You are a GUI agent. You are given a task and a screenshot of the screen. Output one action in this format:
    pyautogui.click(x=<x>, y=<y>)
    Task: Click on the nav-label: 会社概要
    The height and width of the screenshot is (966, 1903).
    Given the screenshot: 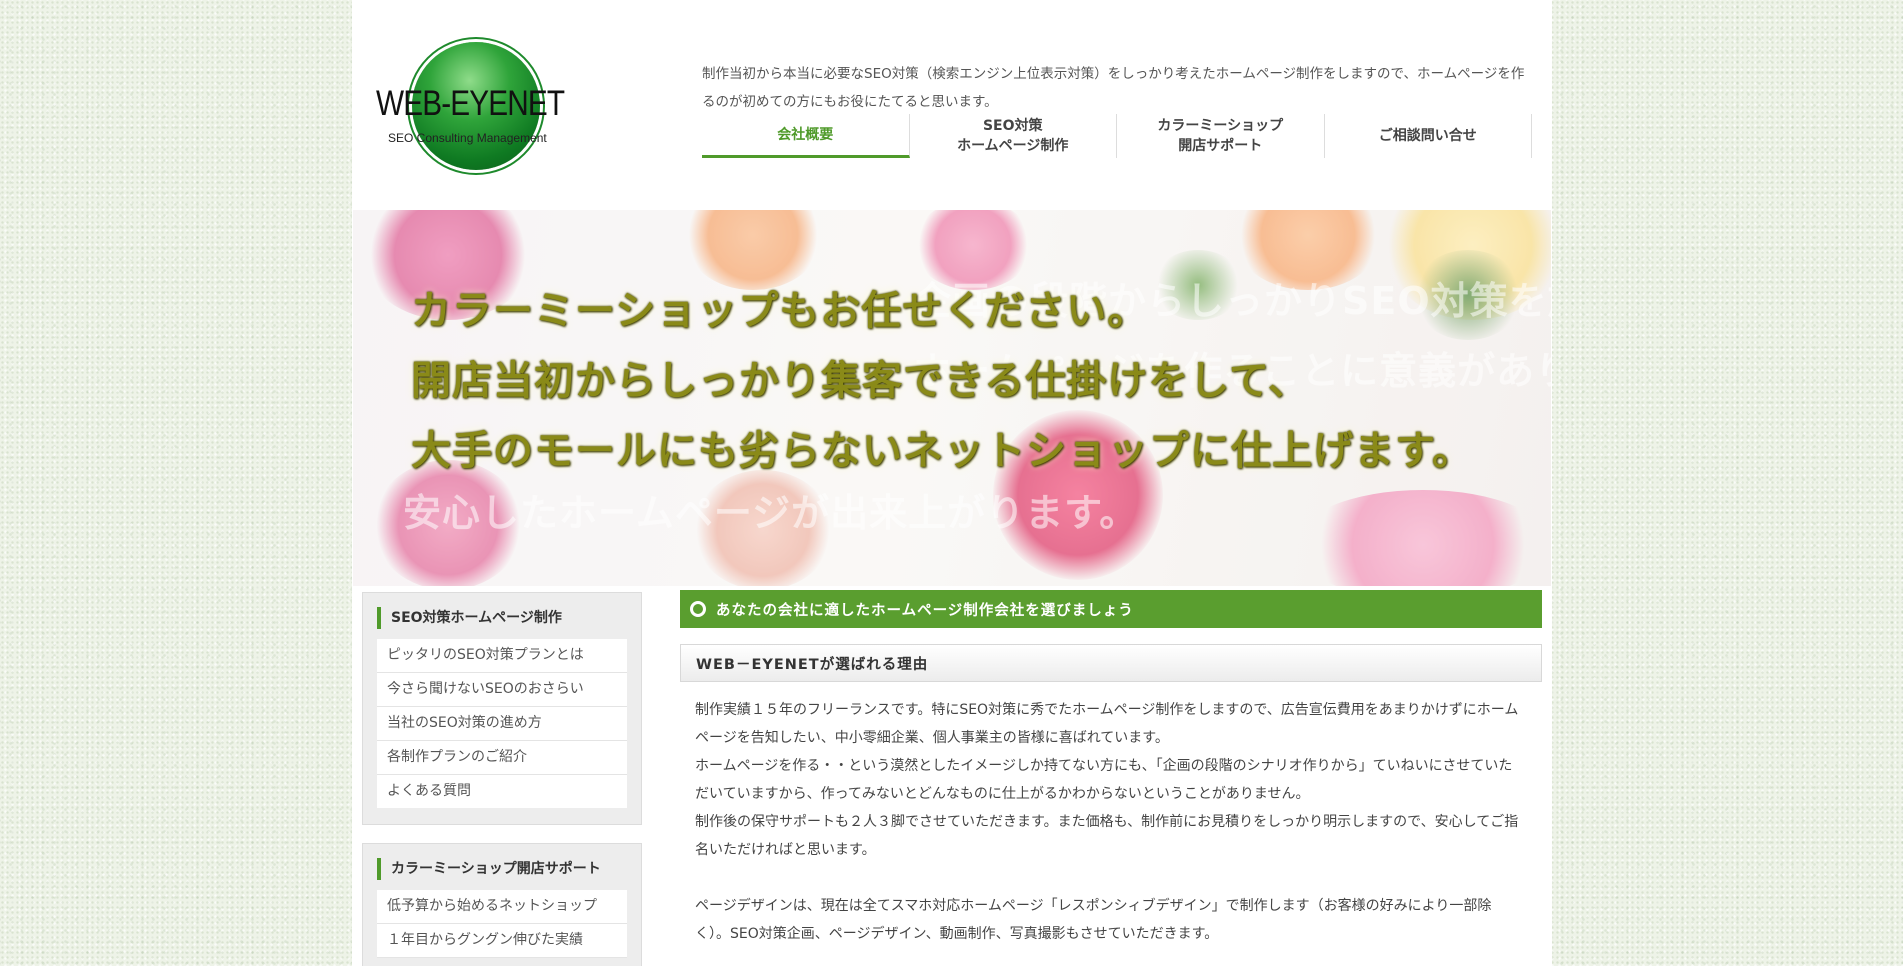 What is the action you would take?
    pyautogui.click(x=805, y=134)
    